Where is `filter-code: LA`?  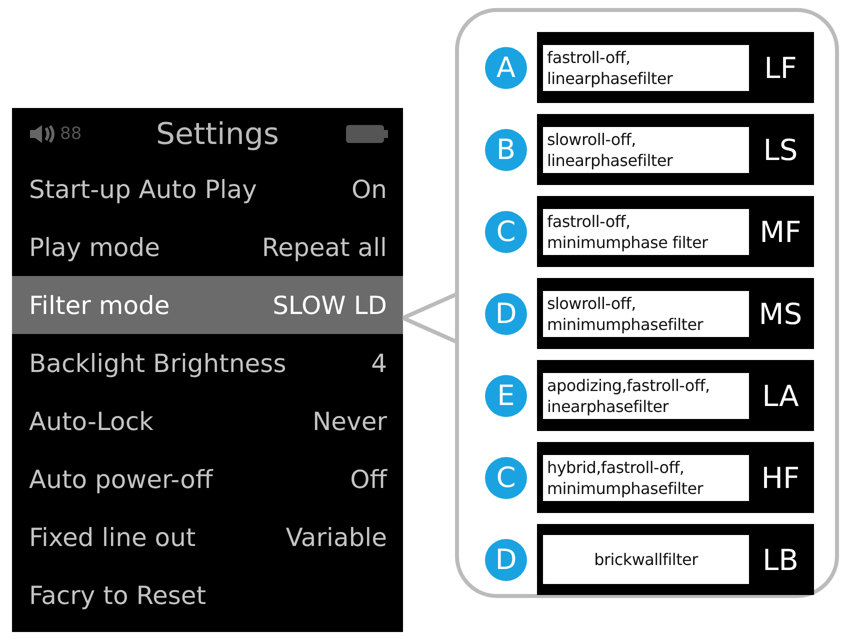
filter-code: LA is located at coordinates (780, 395).